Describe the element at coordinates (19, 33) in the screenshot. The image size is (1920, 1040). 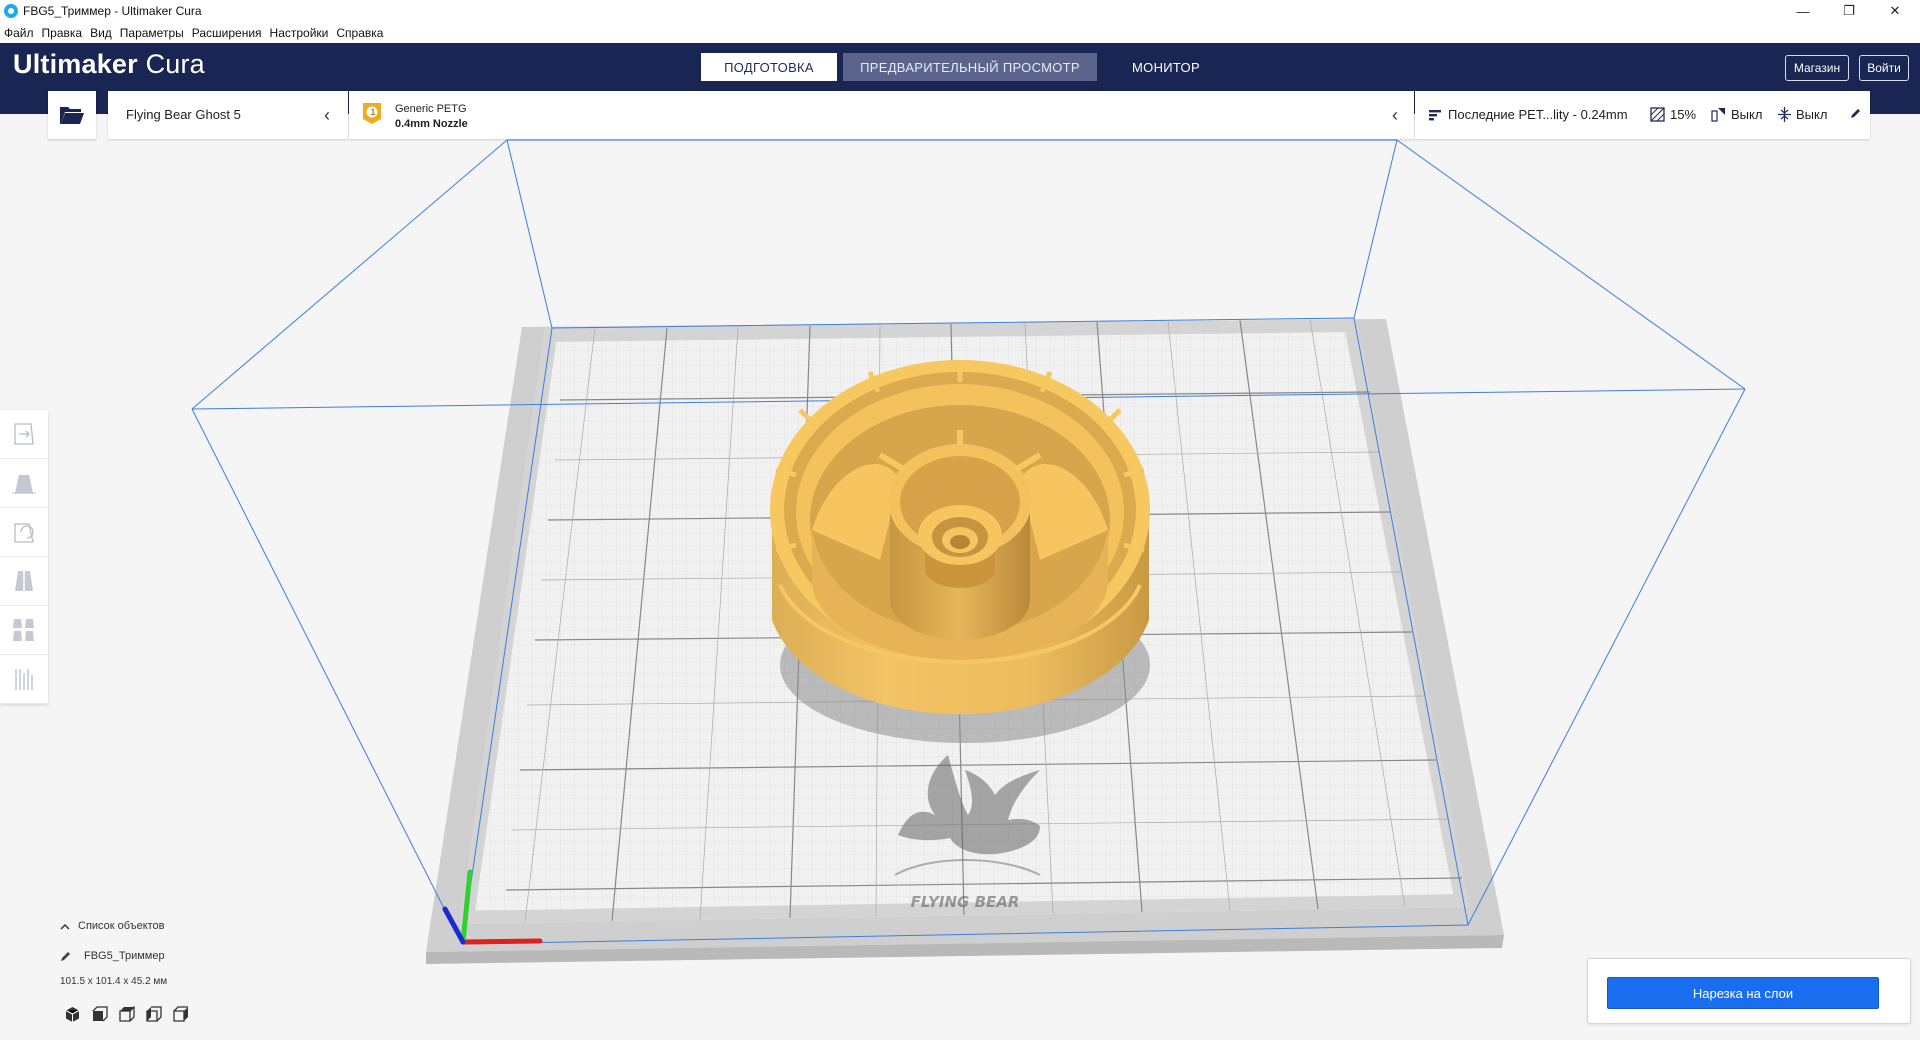
I see `menu-file: Файл` at that location.